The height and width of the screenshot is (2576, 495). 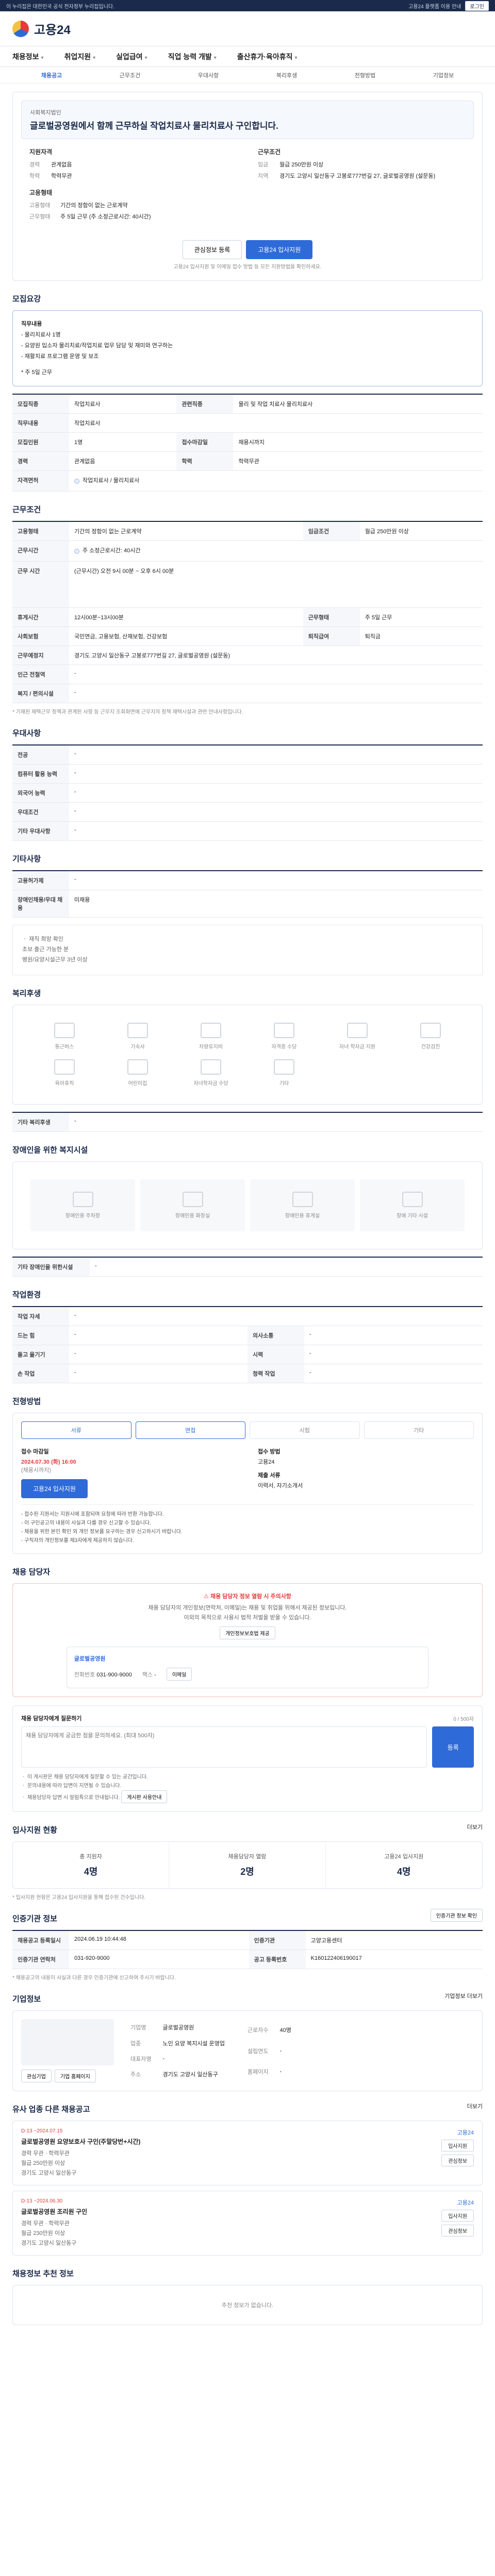 I want to click on list-item-title: 글로벌공영원 조리원 구인, so click(x=54, y=2212).